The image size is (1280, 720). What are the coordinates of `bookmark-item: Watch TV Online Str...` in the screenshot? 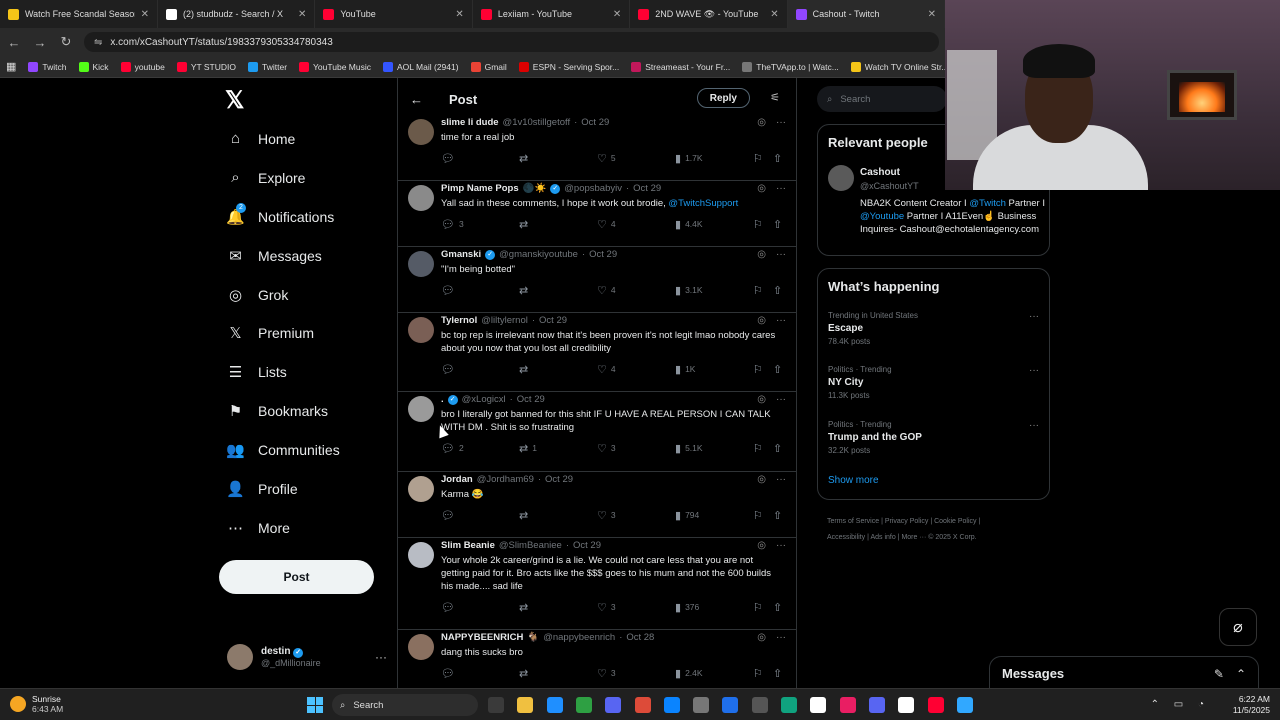 It's located at (899, 66).